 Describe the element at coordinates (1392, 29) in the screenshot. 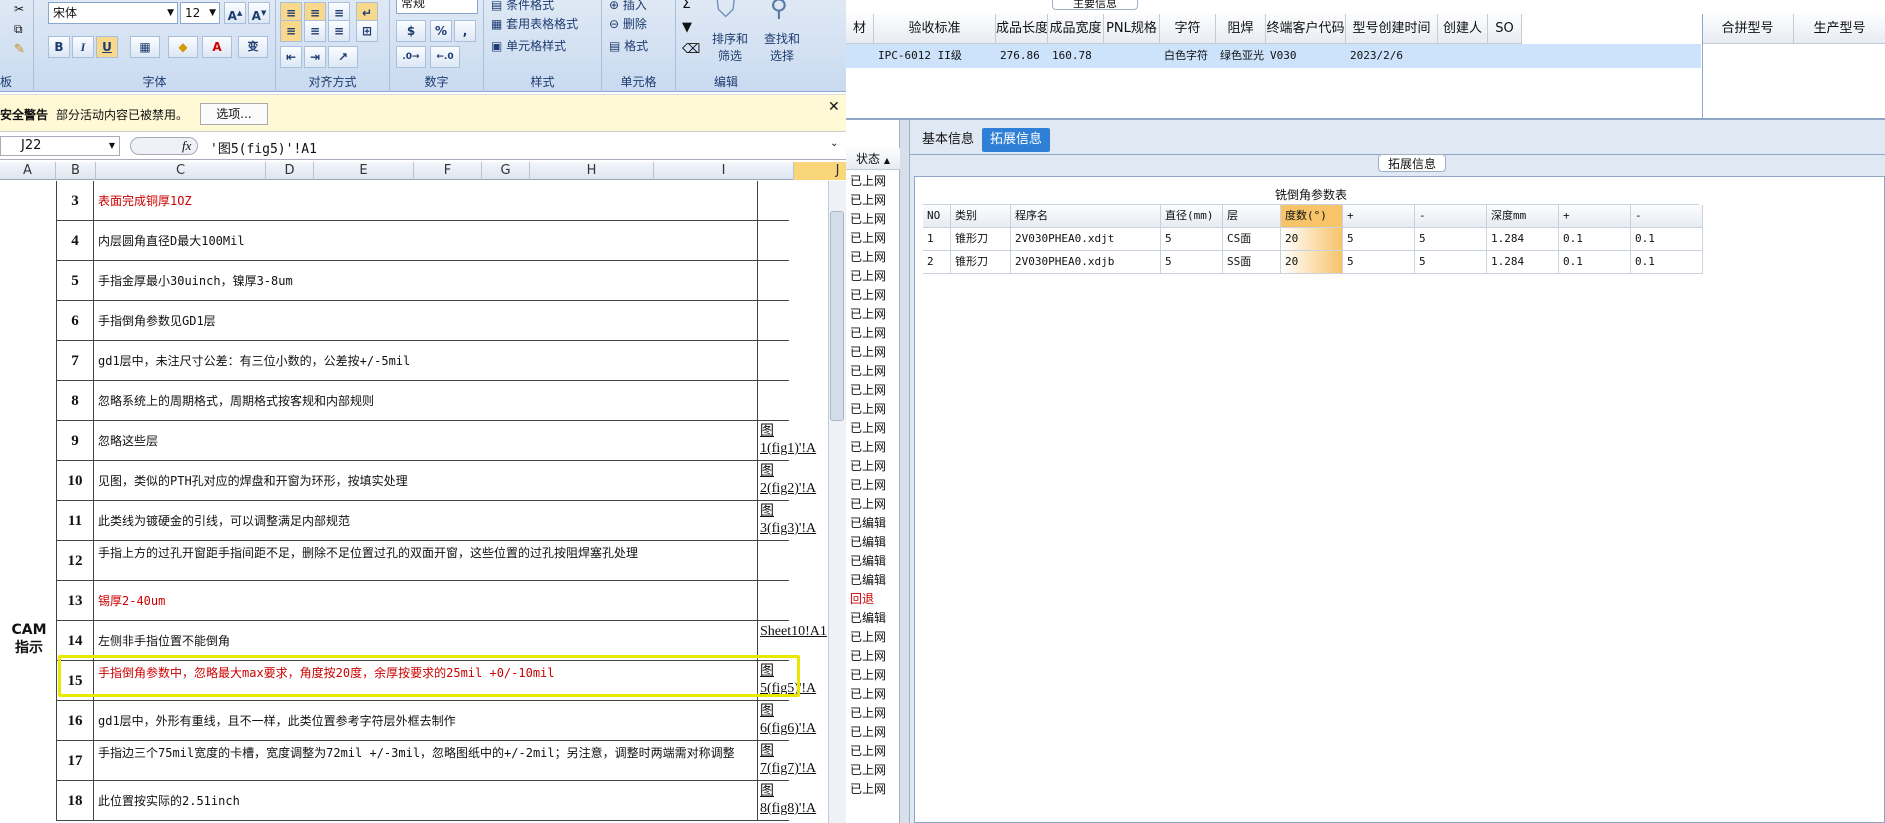

I see `column-header: 型号创建时间` at that location.